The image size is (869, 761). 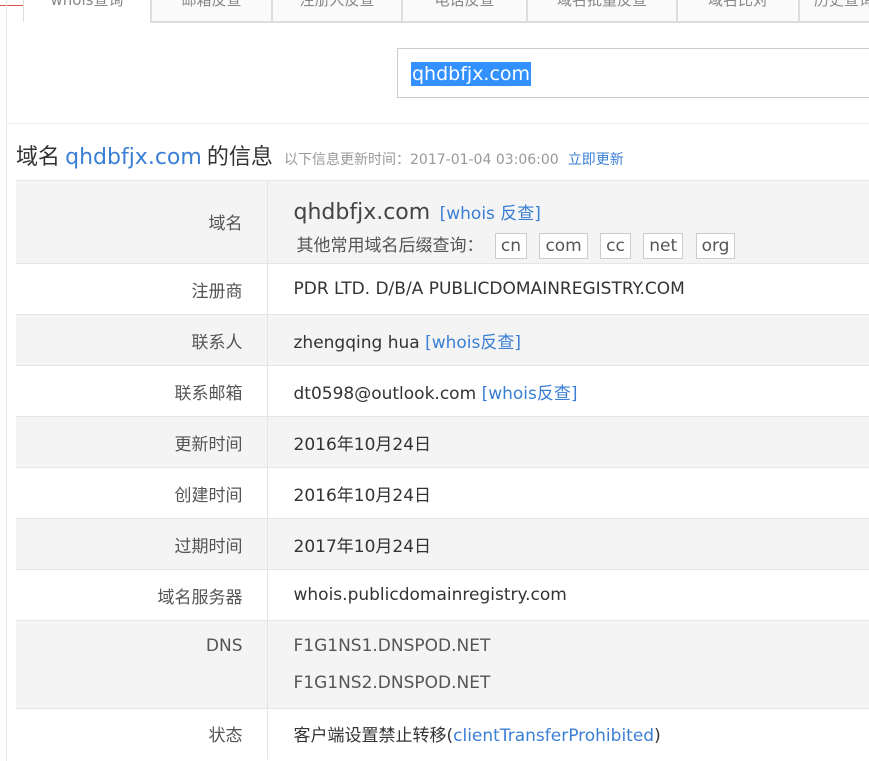 I want to click on title-prefix: 域名, so click(x=38, y=157).